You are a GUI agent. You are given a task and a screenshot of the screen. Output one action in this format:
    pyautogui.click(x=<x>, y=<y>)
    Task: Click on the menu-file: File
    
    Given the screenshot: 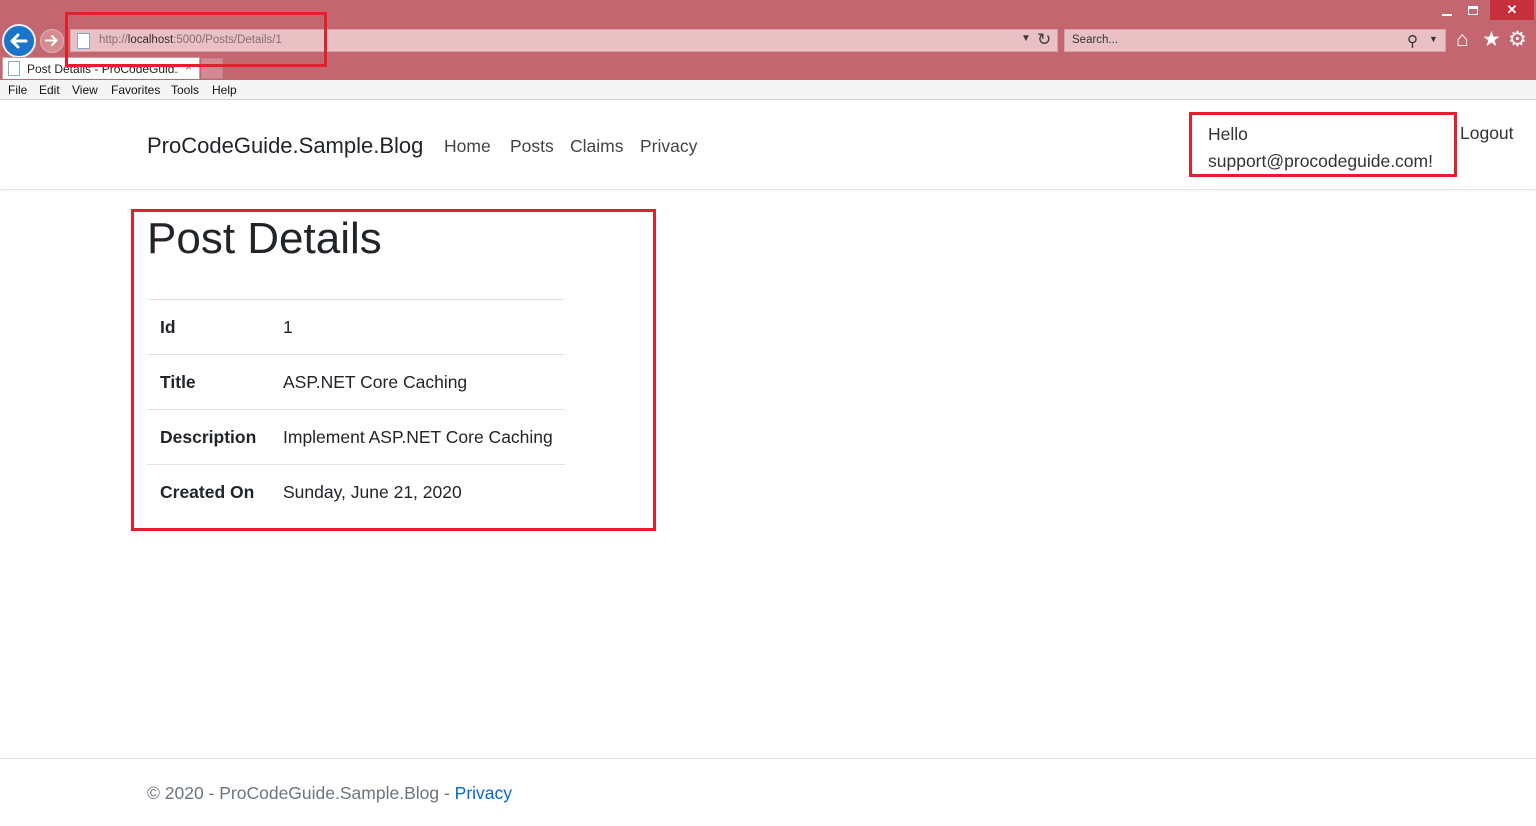 What is the action you would take?
    pyautogui.click(x=17, y=90)
    